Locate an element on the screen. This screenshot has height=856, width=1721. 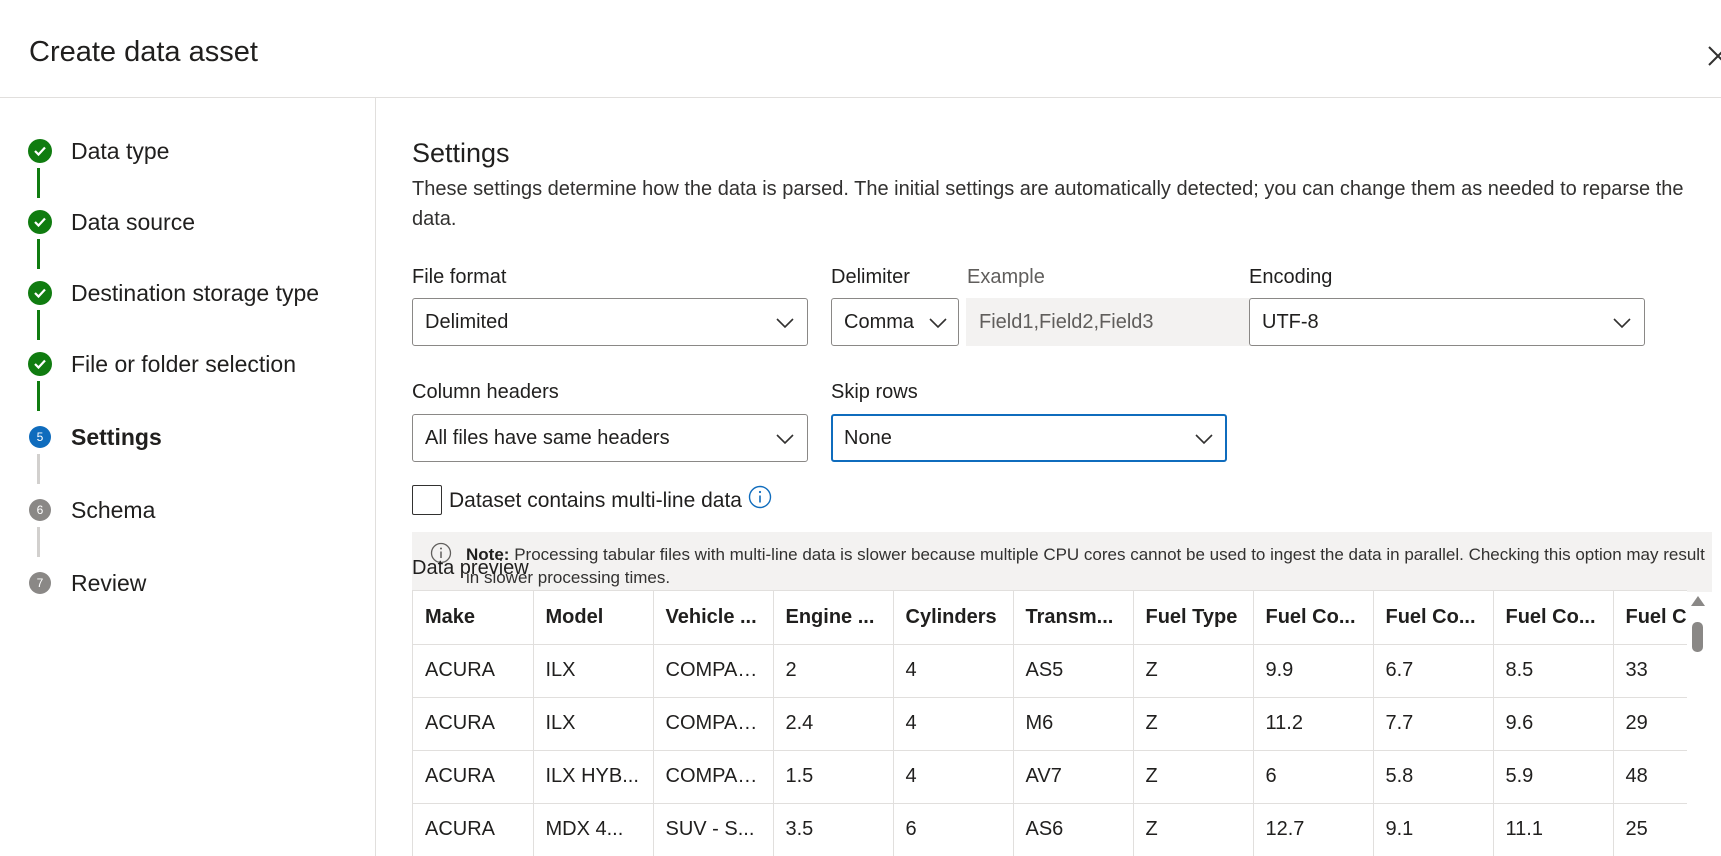
step-review: 7 Review is located at coordinates (198, 583).